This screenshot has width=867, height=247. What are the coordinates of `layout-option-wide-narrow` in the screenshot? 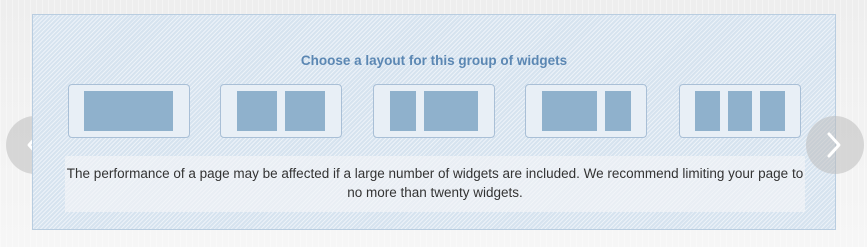 It's located at (586, 111).